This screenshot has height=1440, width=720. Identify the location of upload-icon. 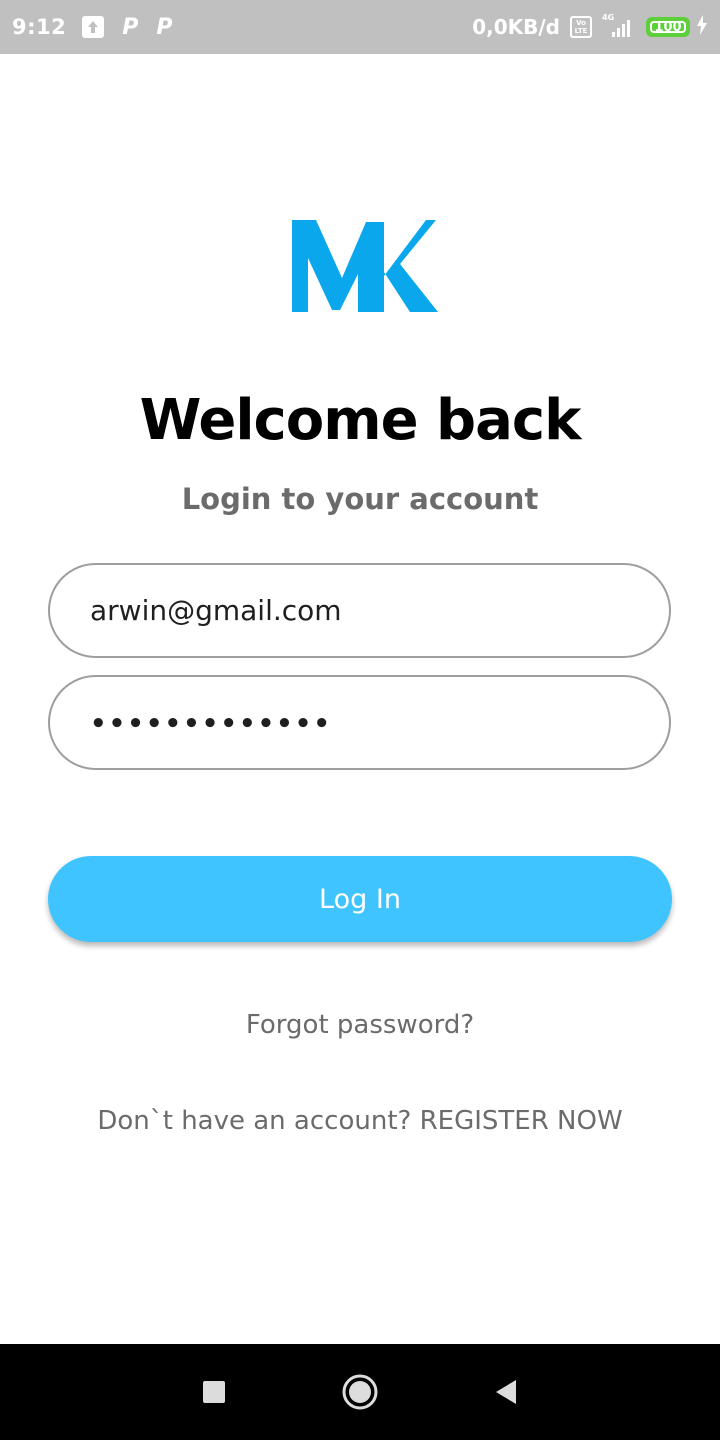
(93, 27).